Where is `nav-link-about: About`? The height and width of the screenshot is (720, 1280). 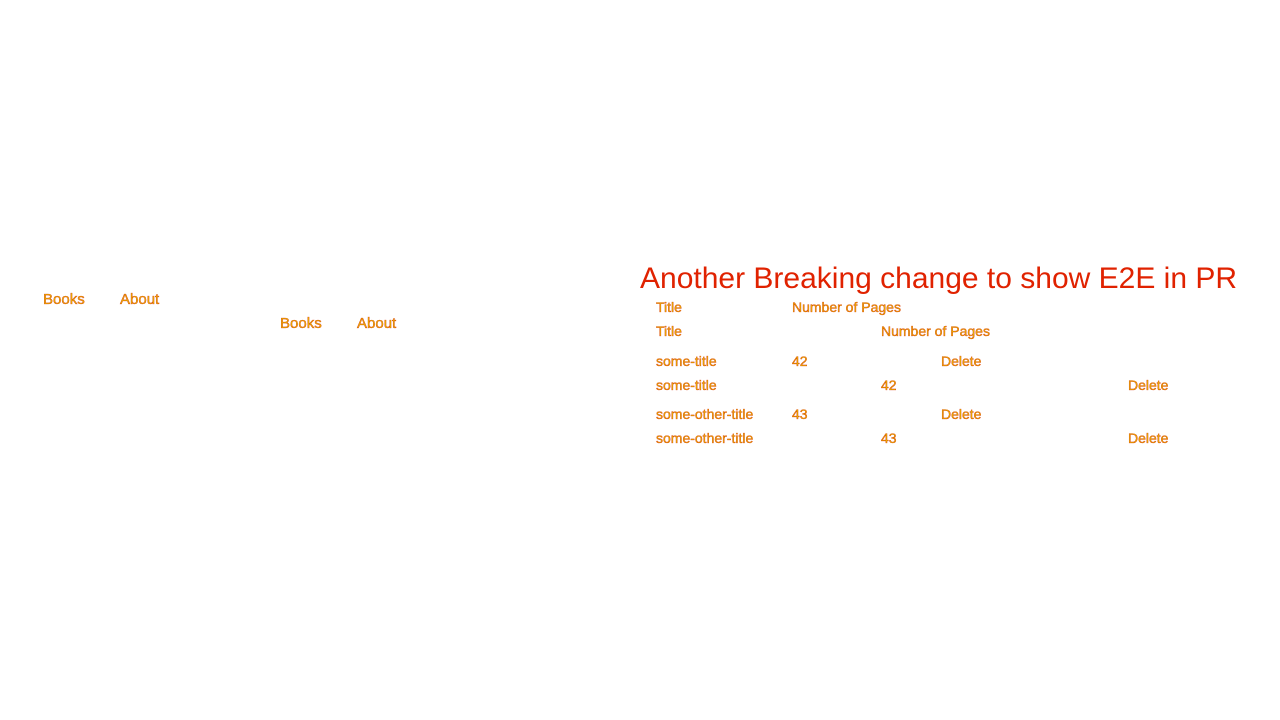
nav-link-about: About is located at coordinates (140, 299).